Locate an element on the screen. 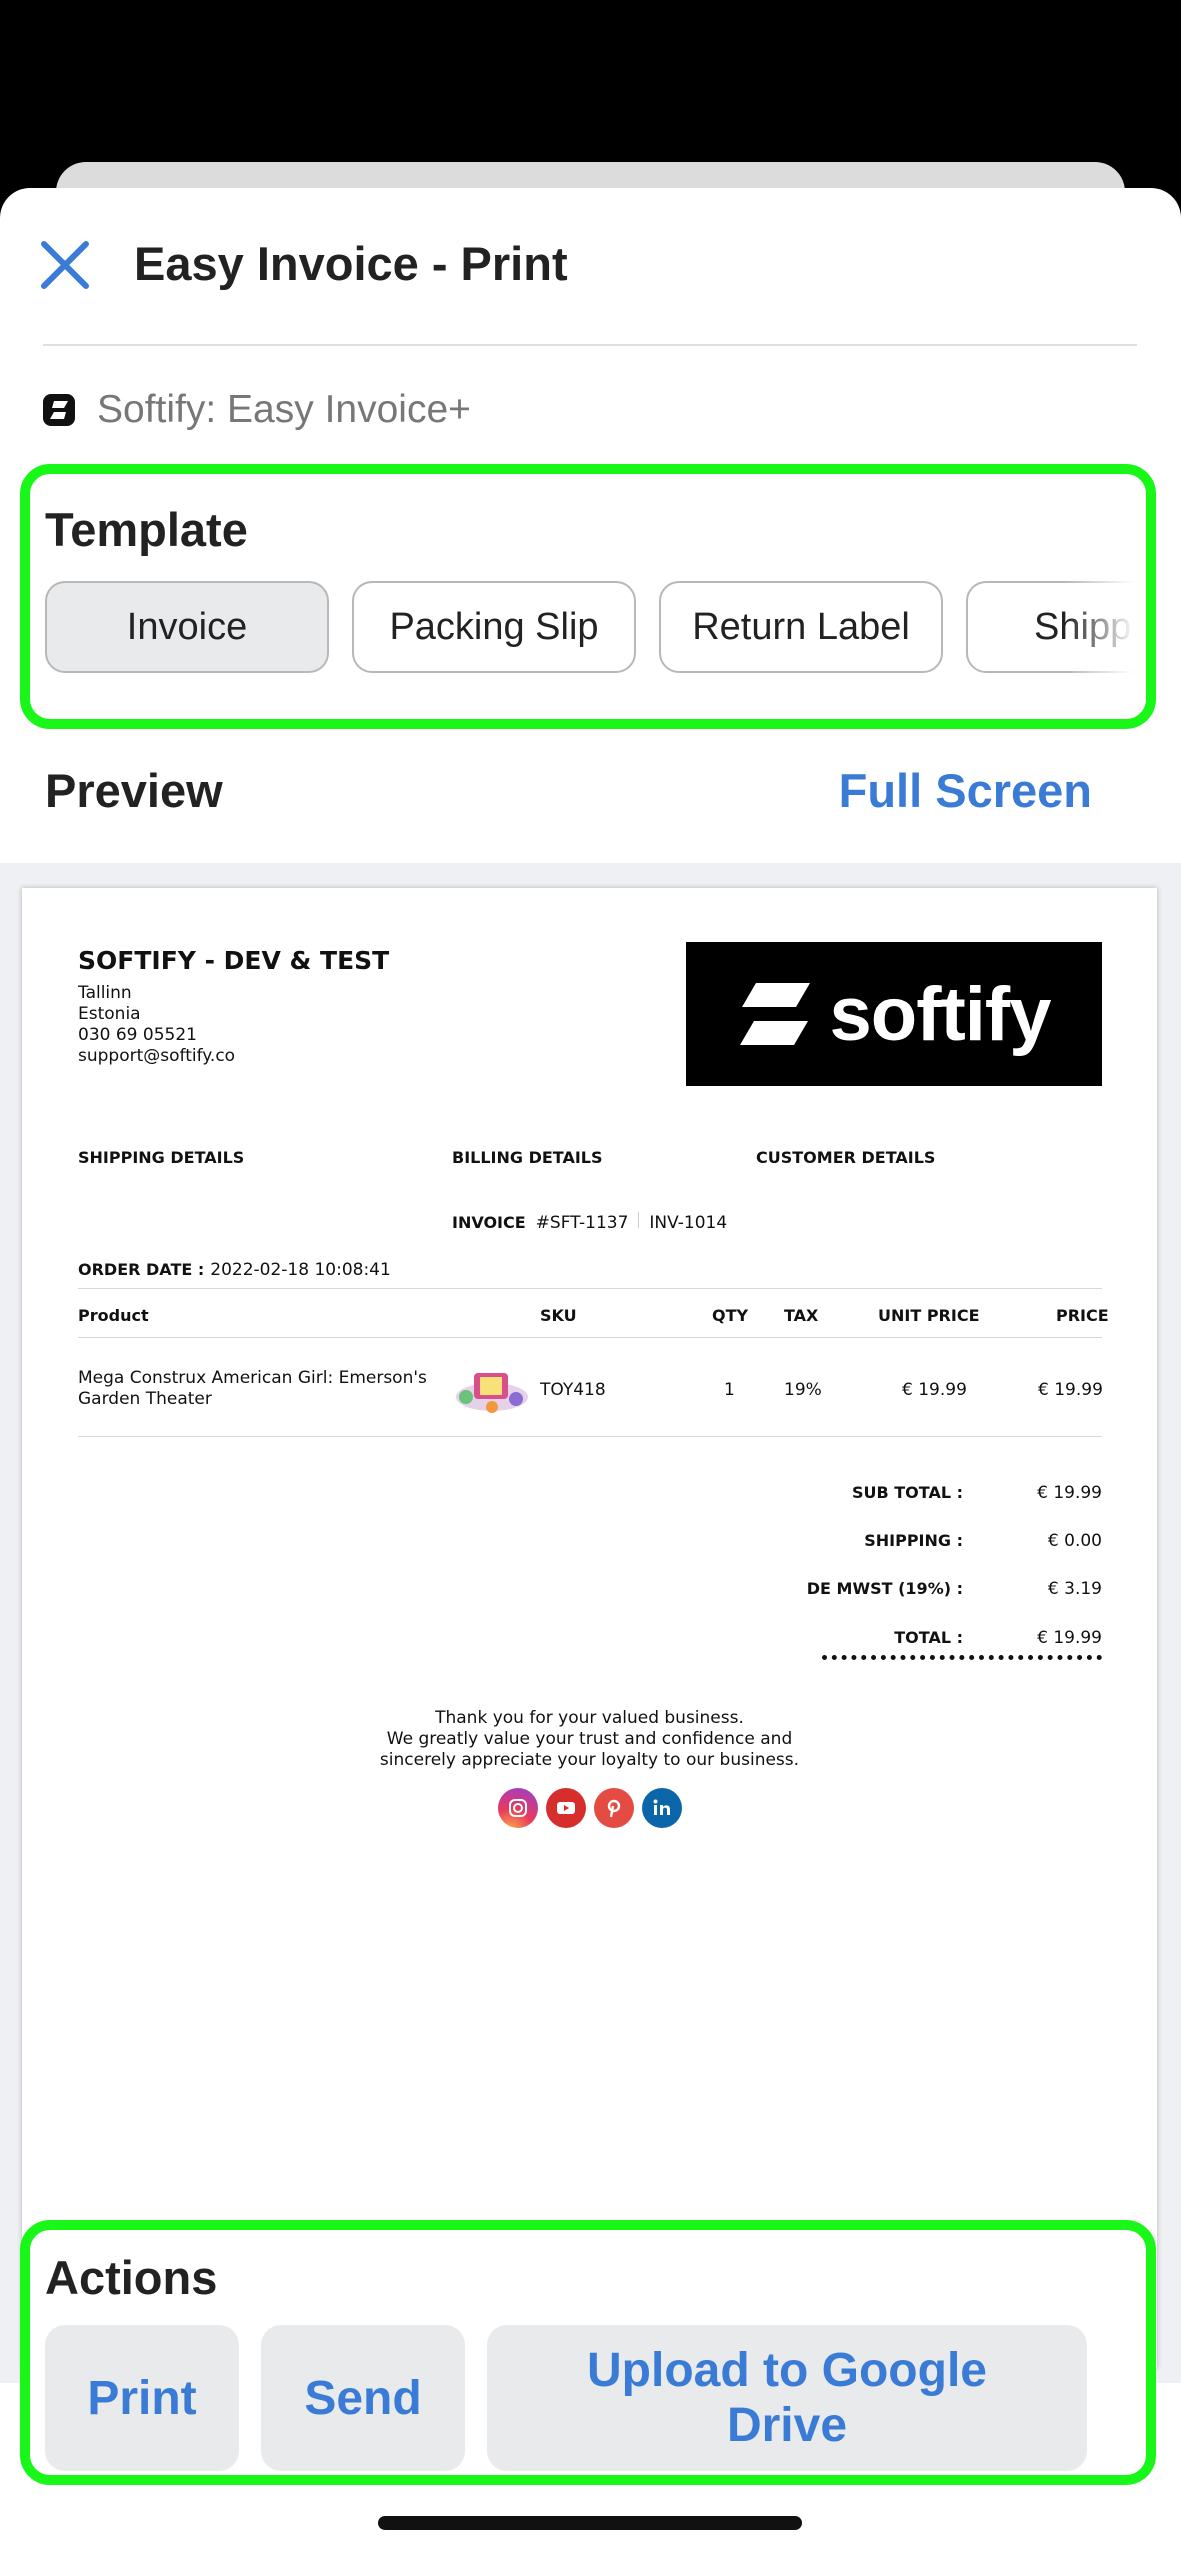 The height and width of the screenshot is (2560, 1181). preview-title: Preview is located at coordinates (134, 790).